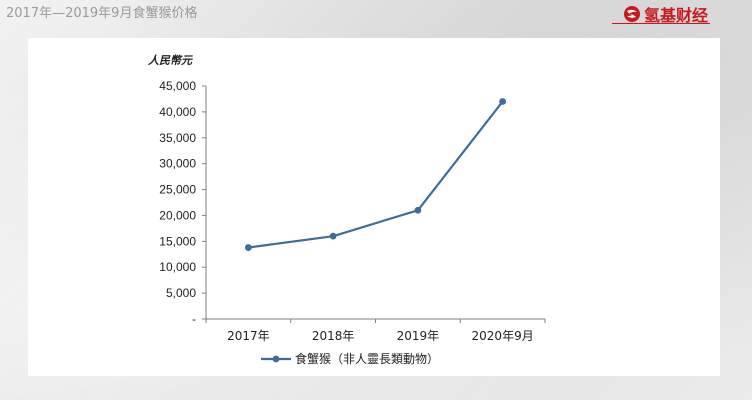 Image resolution: width=752 pixels, height=400 pixels. Describe the element at coordinates (661, 23) in the screenshot. I see `brand-underline` at that location.